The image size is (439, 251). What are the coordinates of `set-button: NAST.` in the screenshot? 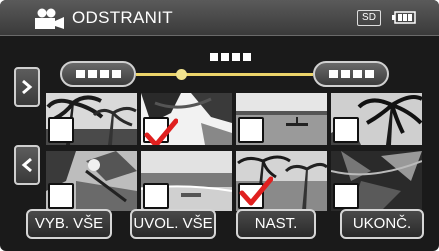 It's located at (276, 224).